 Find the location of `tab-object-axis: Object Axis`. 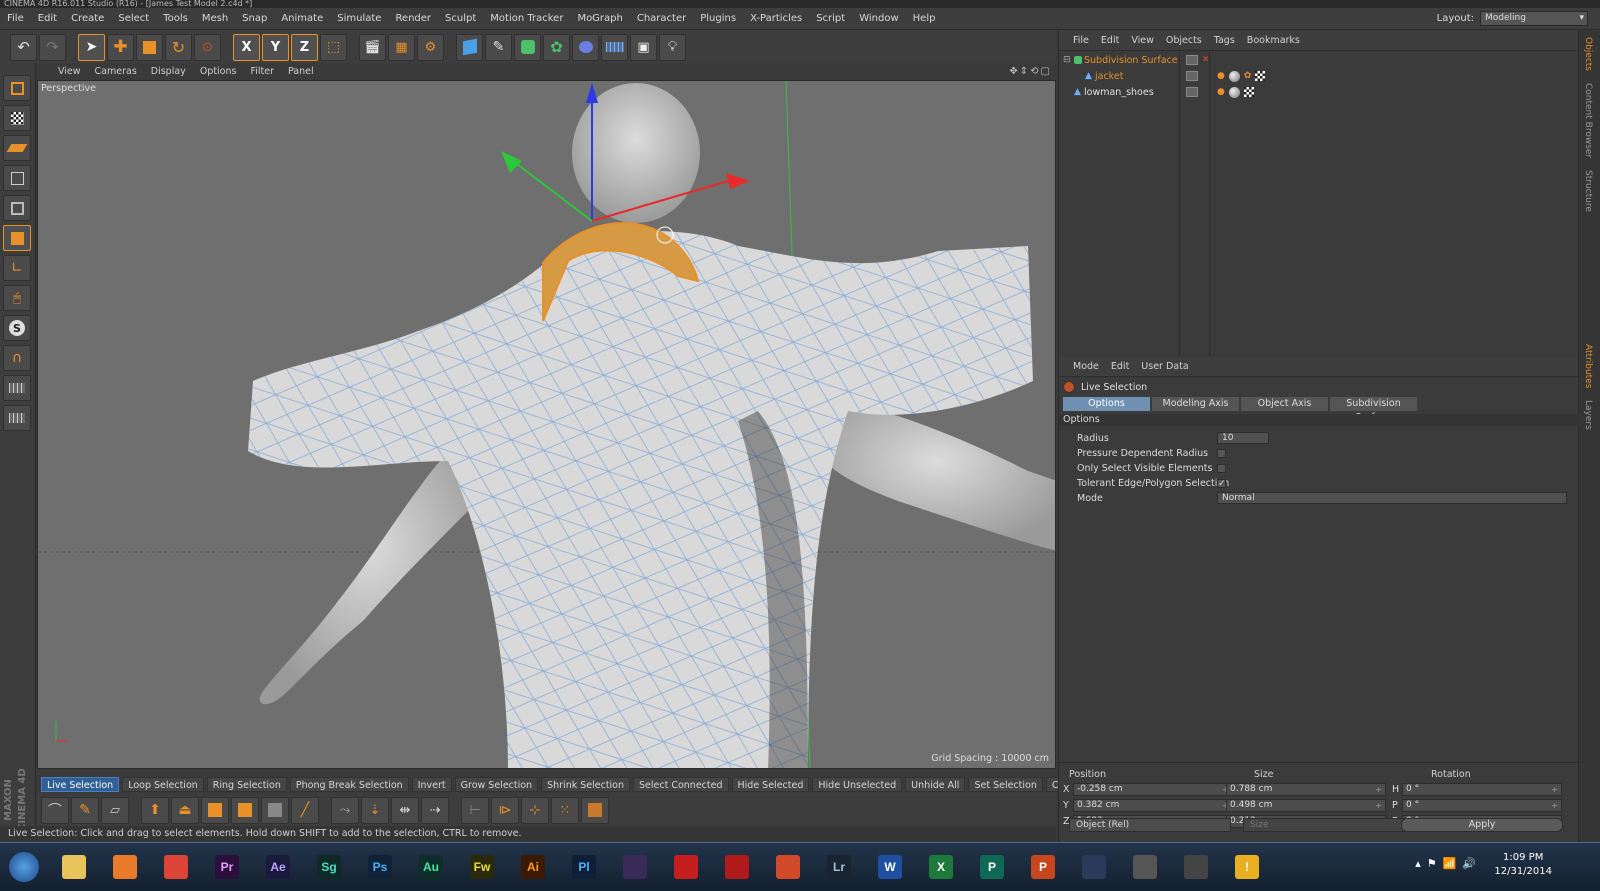

tab-object-axis: Object Axis is located at coordinates (1284, 403).